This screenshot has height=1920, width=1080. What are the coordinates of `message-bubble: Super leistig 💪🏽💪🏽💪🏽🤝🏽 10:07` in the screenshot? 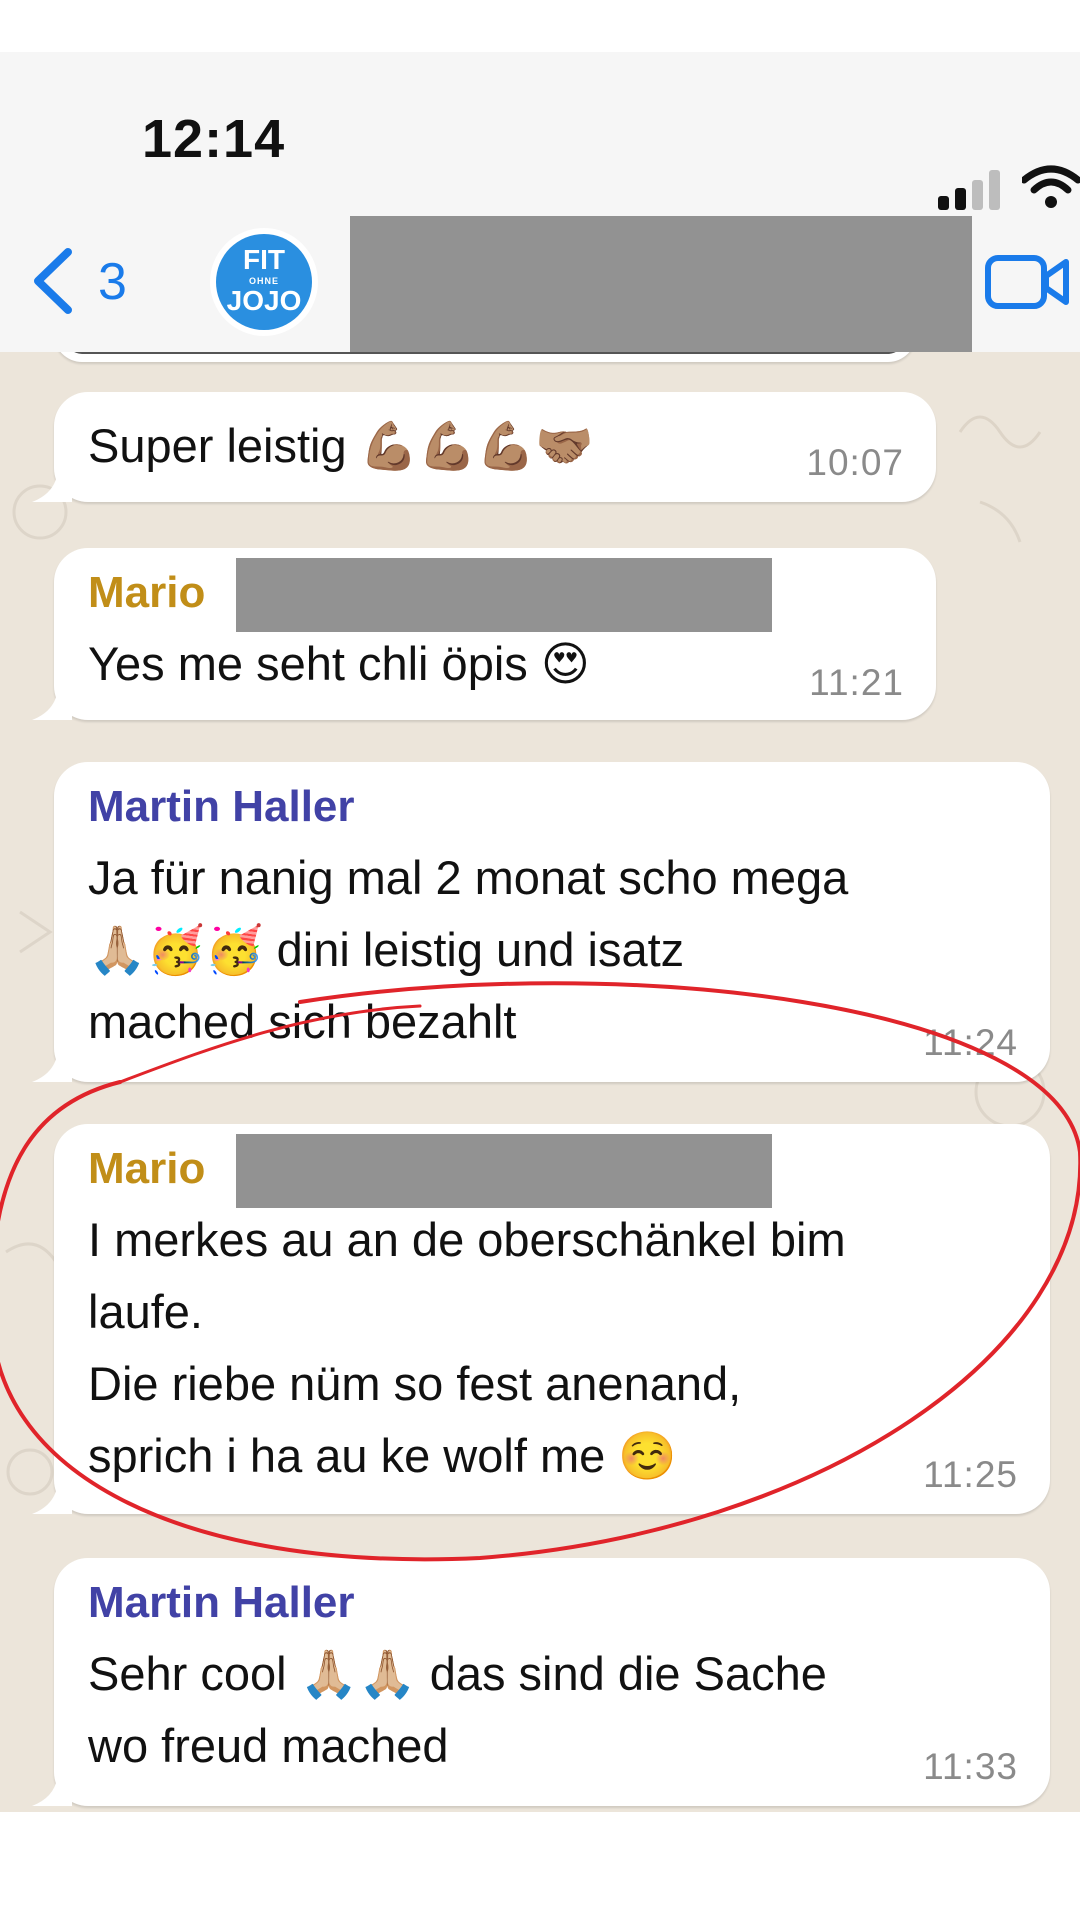 It's located at (484, 447).